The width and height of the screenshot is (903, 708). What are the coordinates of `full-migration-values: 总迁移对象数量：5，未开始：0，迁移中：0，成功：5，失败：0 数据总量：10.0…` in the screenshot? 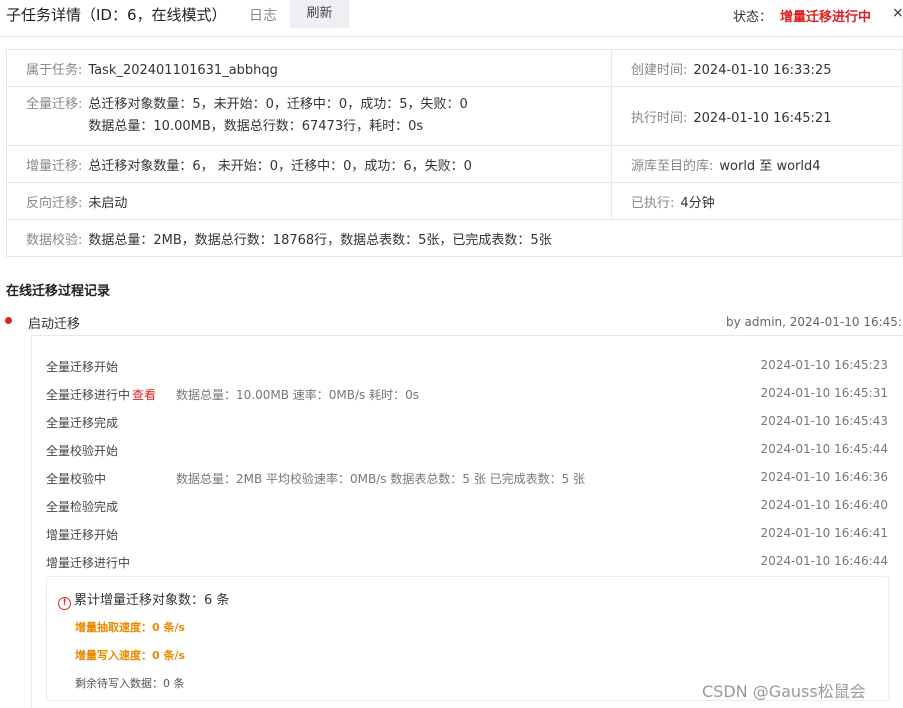 It's located at (277, 116).